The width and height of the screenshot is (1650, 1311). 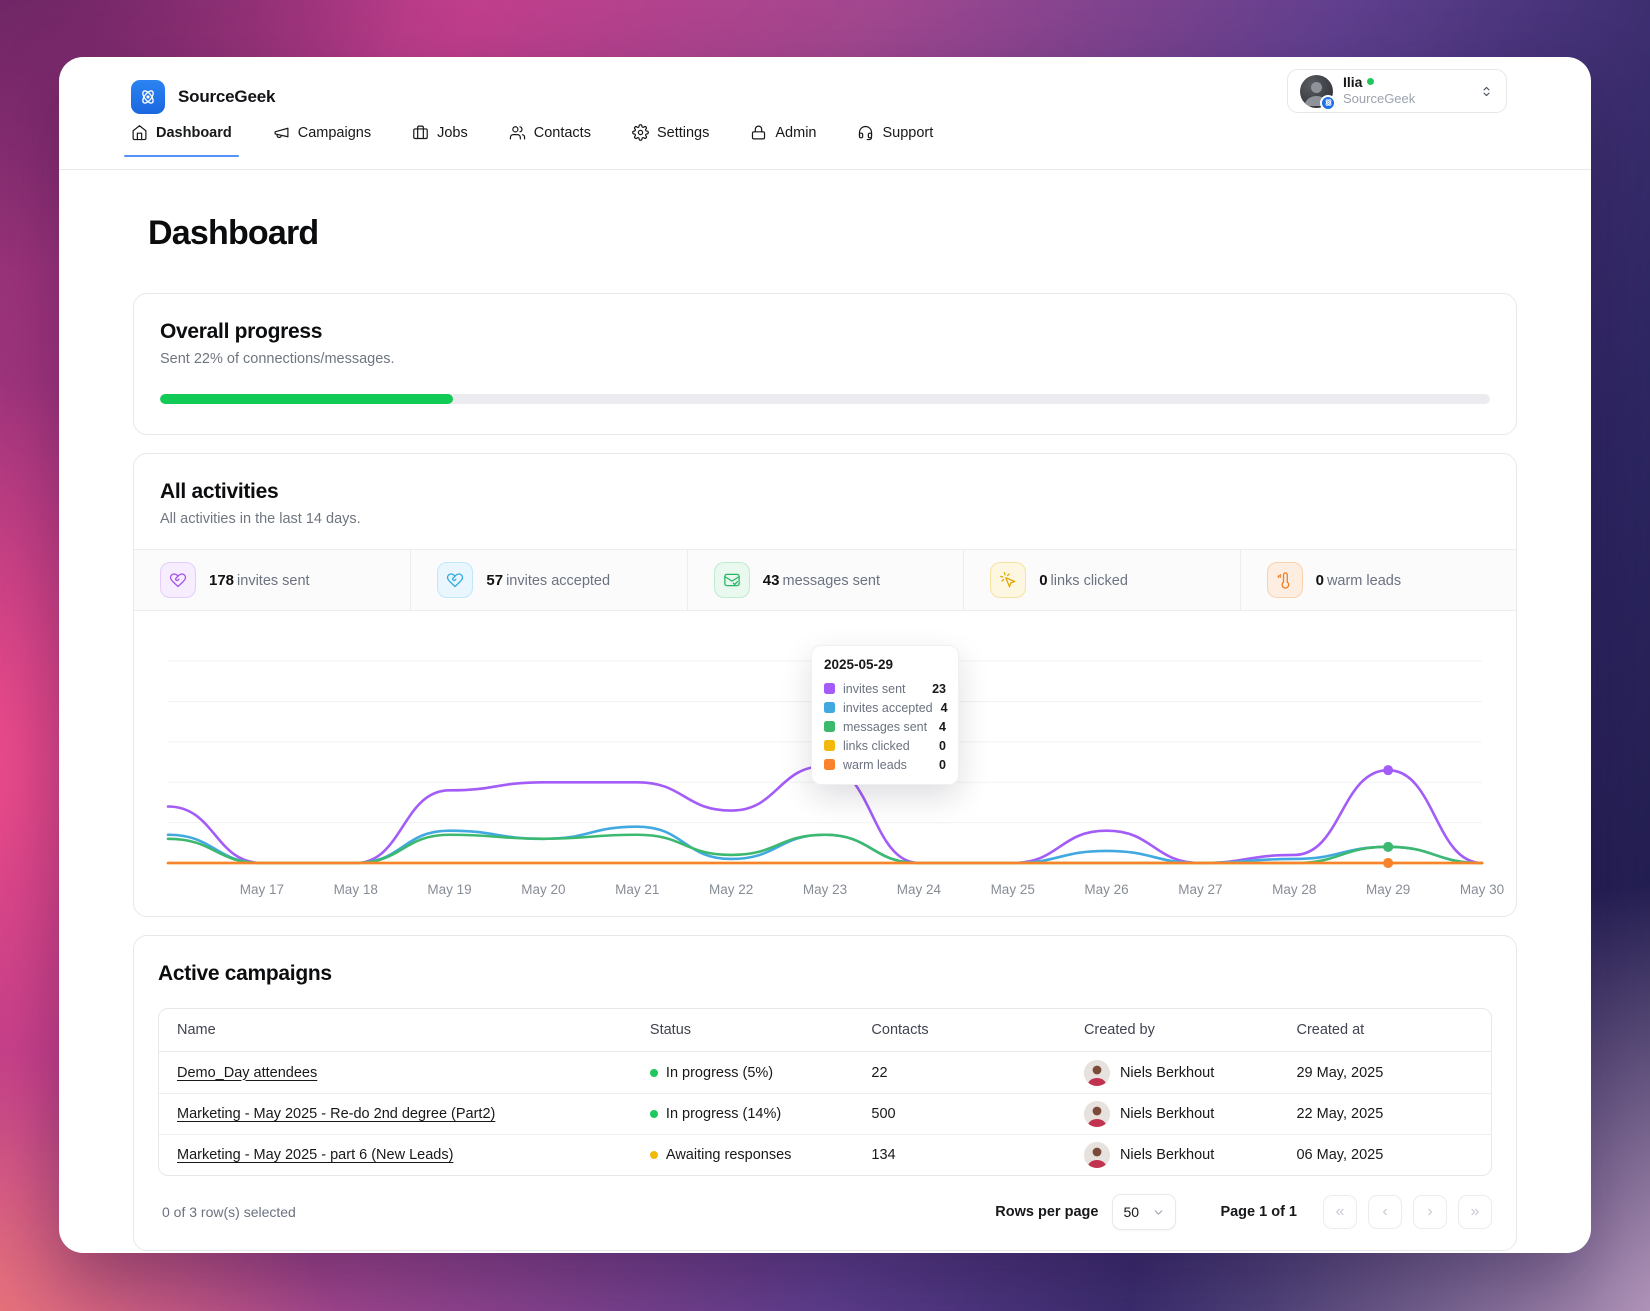 I want to click on stat-messages-sent: 43 messages sent, so click(x=824, y=580).